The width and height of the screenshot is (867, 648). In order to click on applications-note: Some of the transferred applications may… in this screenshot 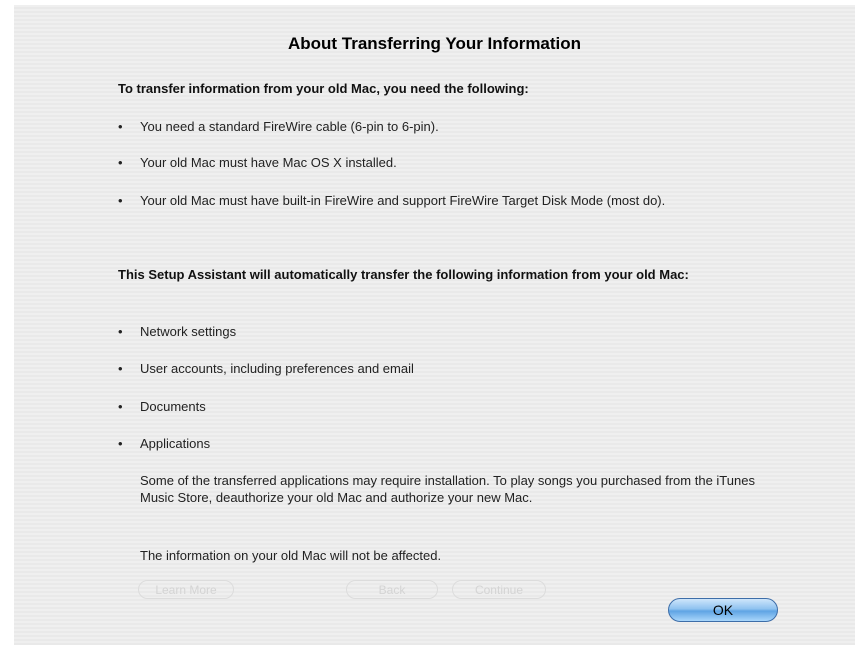, I will do `click(447, 489)`.